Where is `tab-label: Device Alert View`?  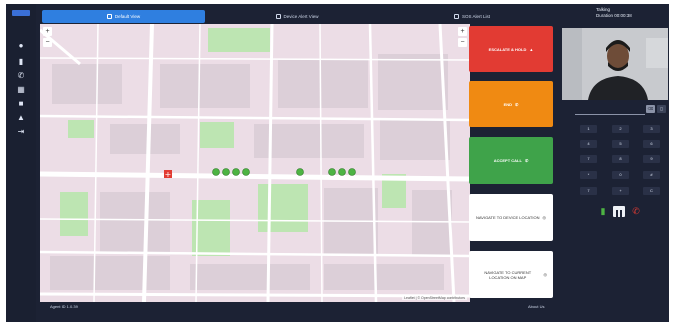 tab-label: Device Alert View is located at coordinates (301, 16).